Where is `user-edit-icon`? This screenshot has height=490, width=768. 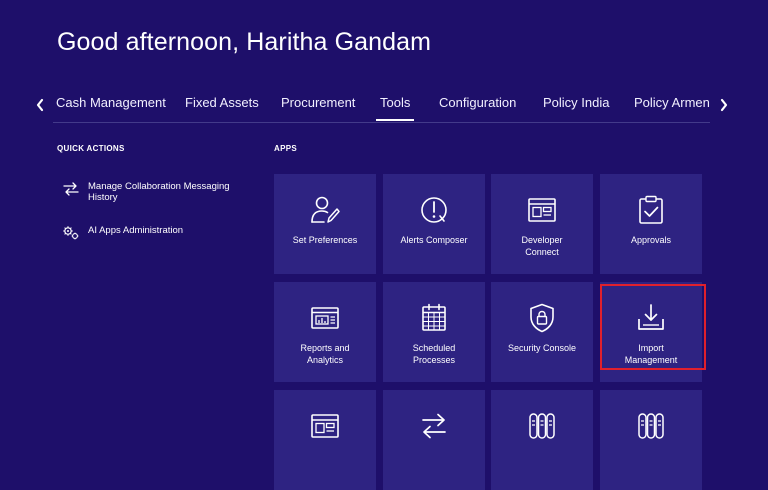
user-edit-icon is located at coordinates (325, 209).